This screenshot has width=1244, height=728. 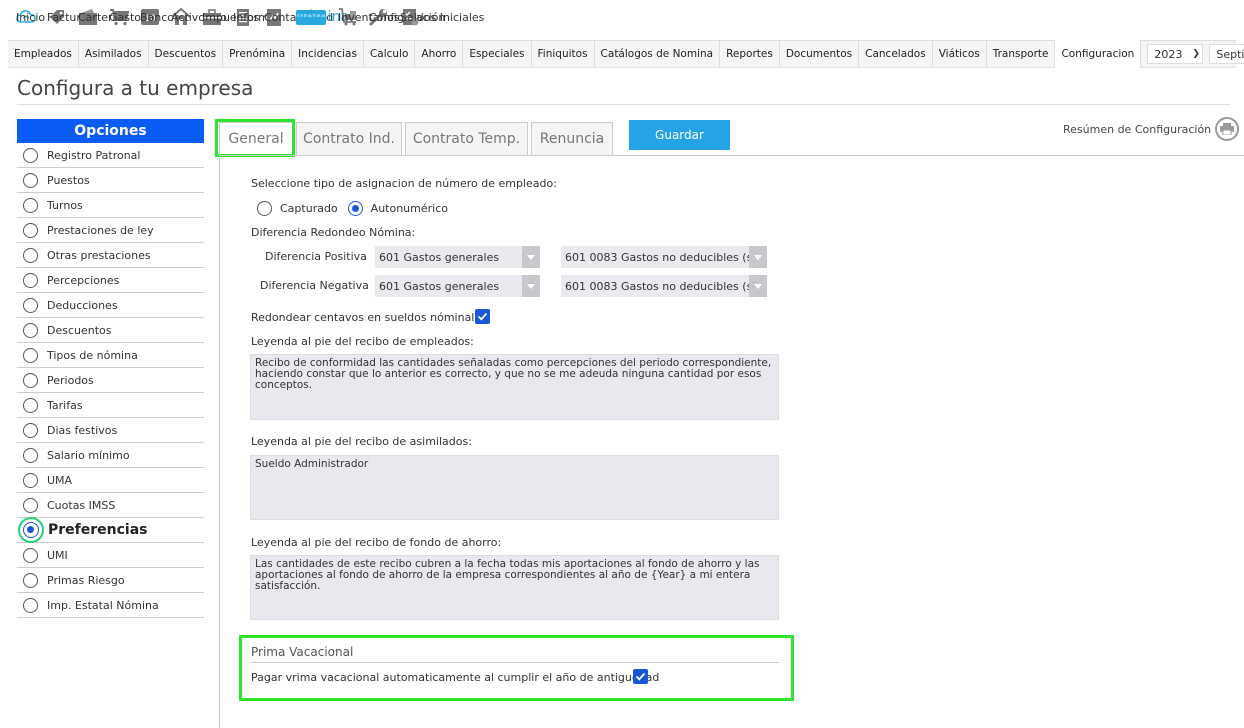 What do you see at coordinates (896, 54) in the screenshot?
I see `subnav-cancelados: Cancelados` at bounding box center [896, 54].